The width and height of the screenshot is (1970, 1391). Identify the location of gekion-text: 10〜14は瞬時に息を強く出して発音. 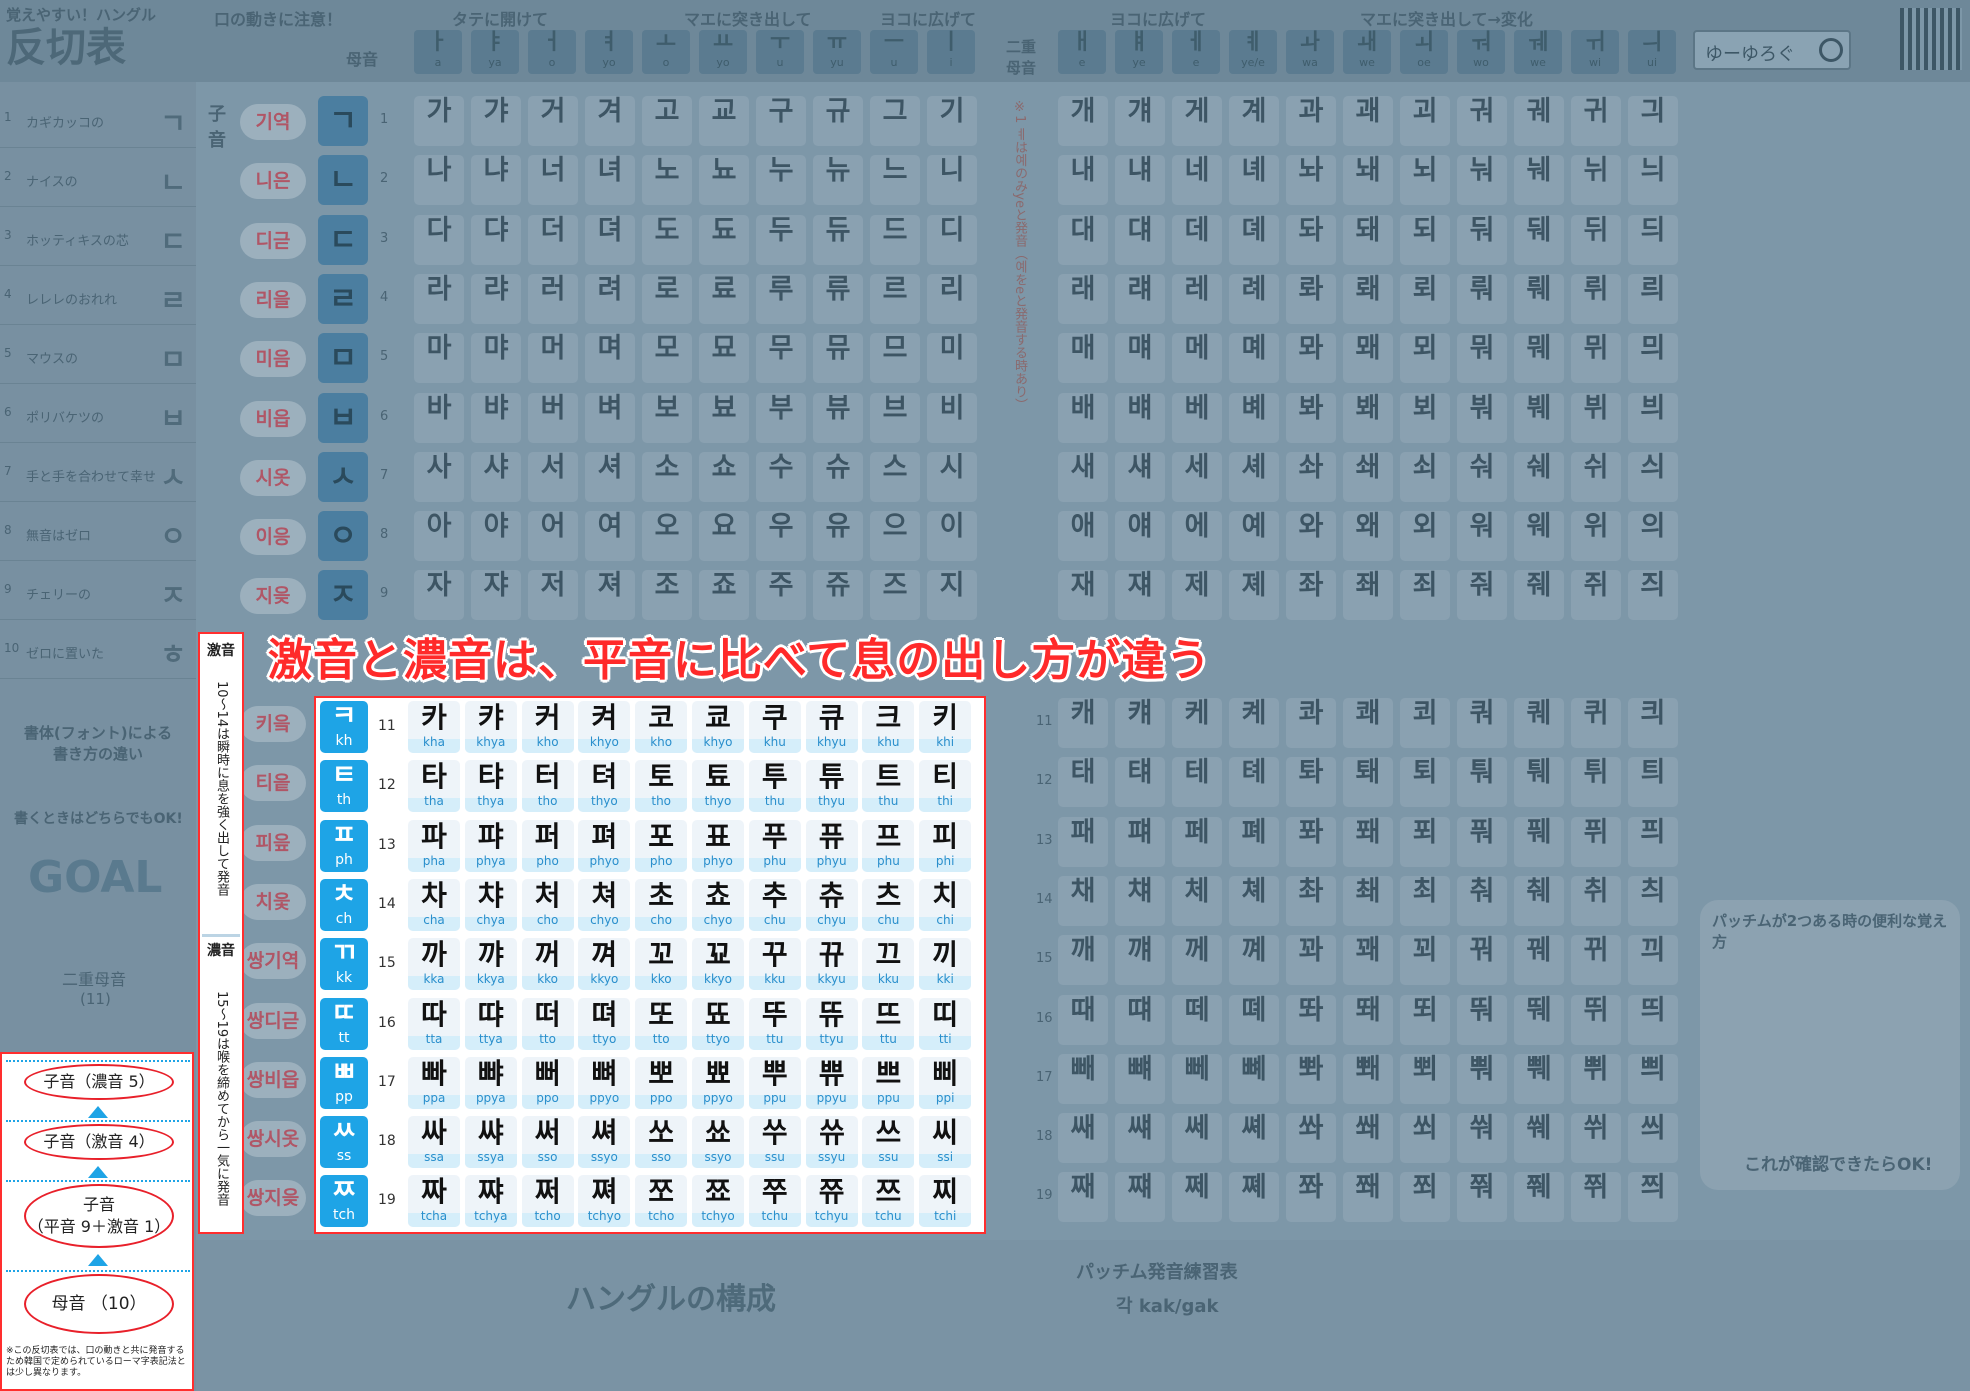
(221, 789).